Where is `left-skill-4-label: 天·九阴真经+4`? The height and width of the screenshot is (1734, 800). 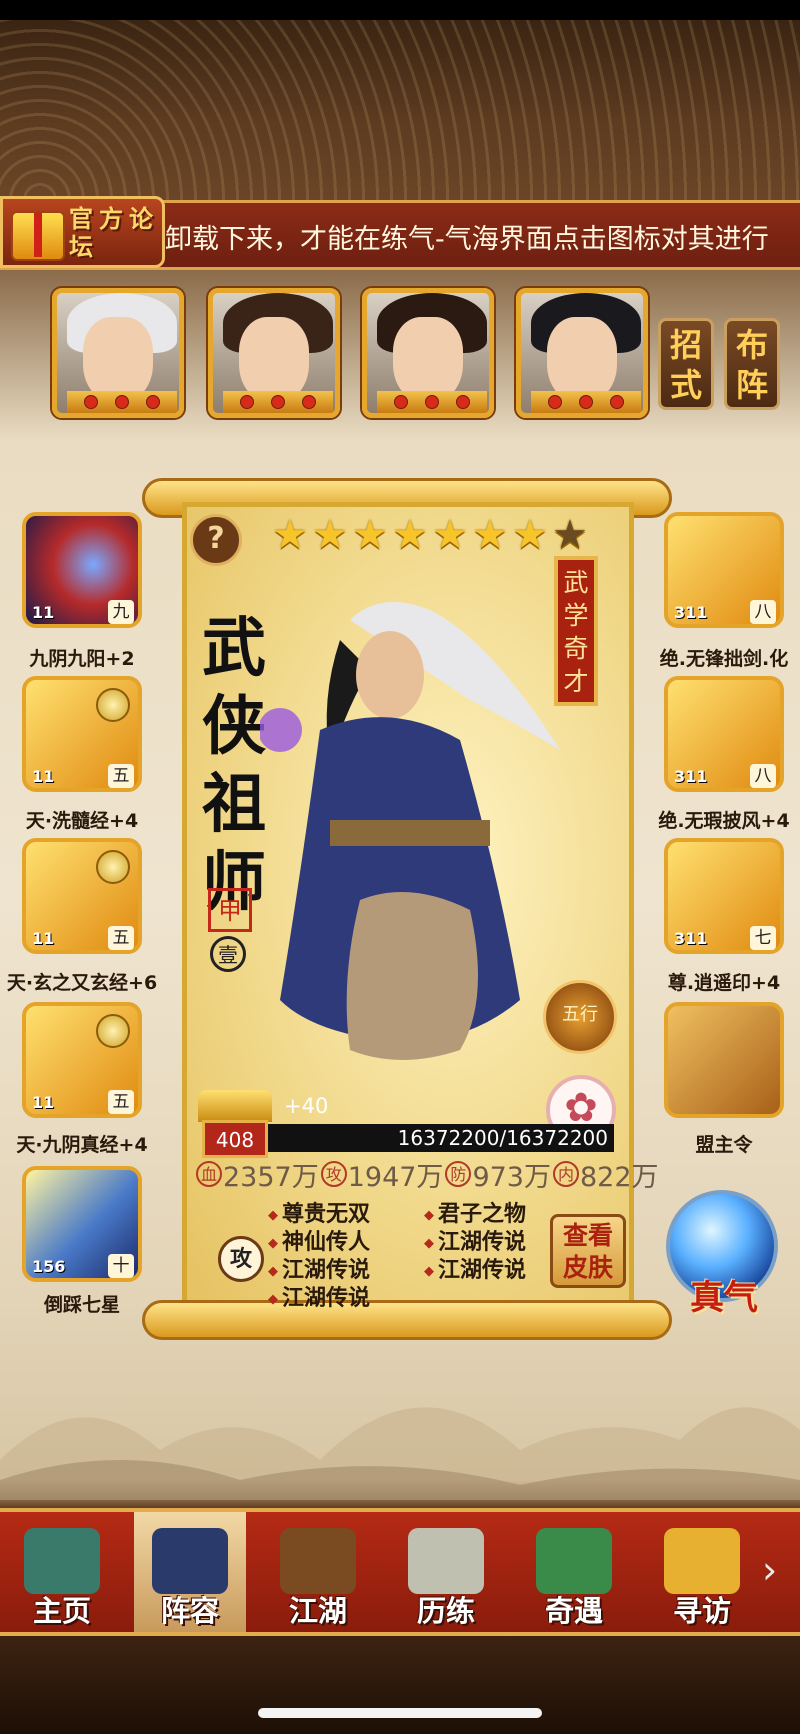
left-skill-4-label: 天·九阴真经+4 is located at coordinates (82, 1145).